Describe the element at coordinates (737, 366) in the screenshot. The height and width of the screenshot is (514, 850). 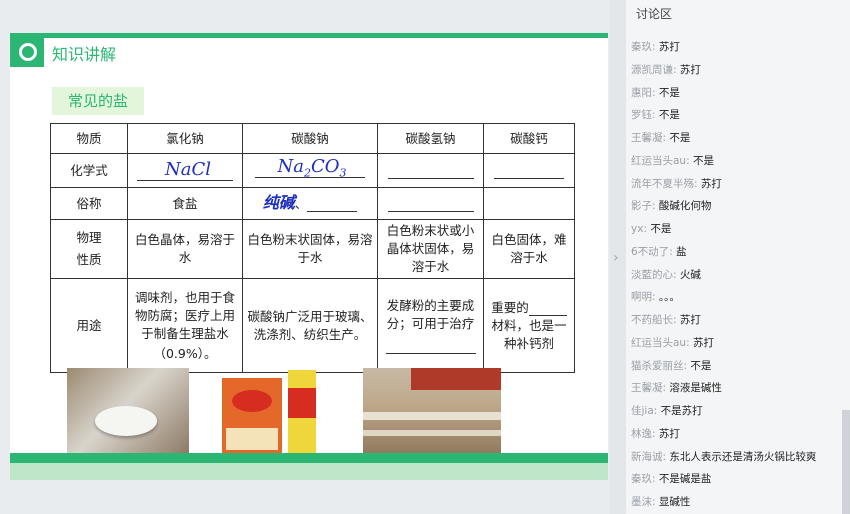
I see `chat-message: 猫杀爱丽丝: 不是` at that location.